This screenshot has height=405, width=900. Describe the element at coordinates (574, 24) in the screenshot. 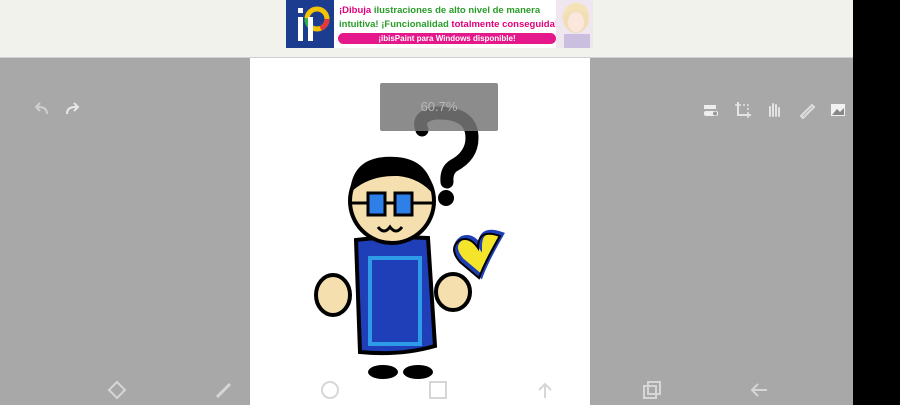

I see `ad-character-image` at that location.